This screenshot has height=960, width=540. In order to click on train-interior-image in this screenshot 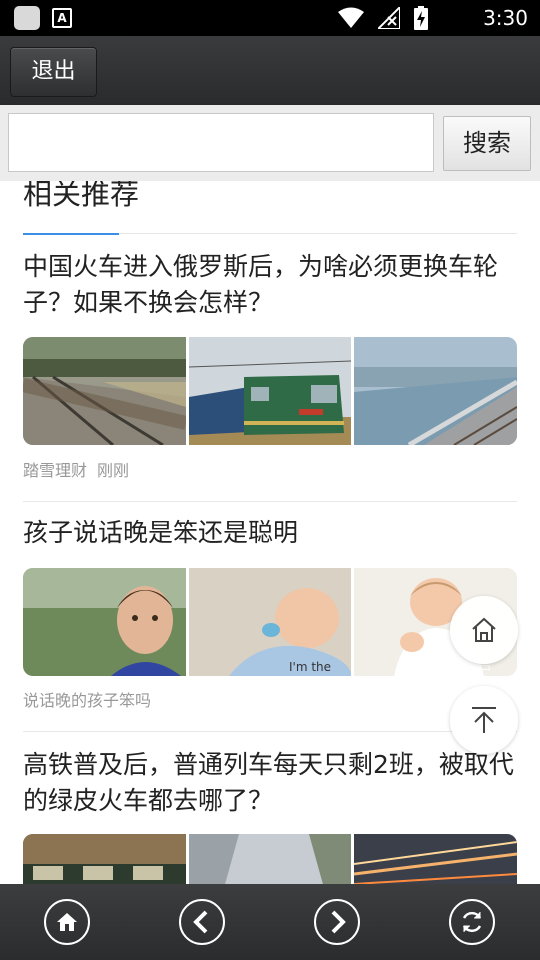, I will do `click(104, 859)`.